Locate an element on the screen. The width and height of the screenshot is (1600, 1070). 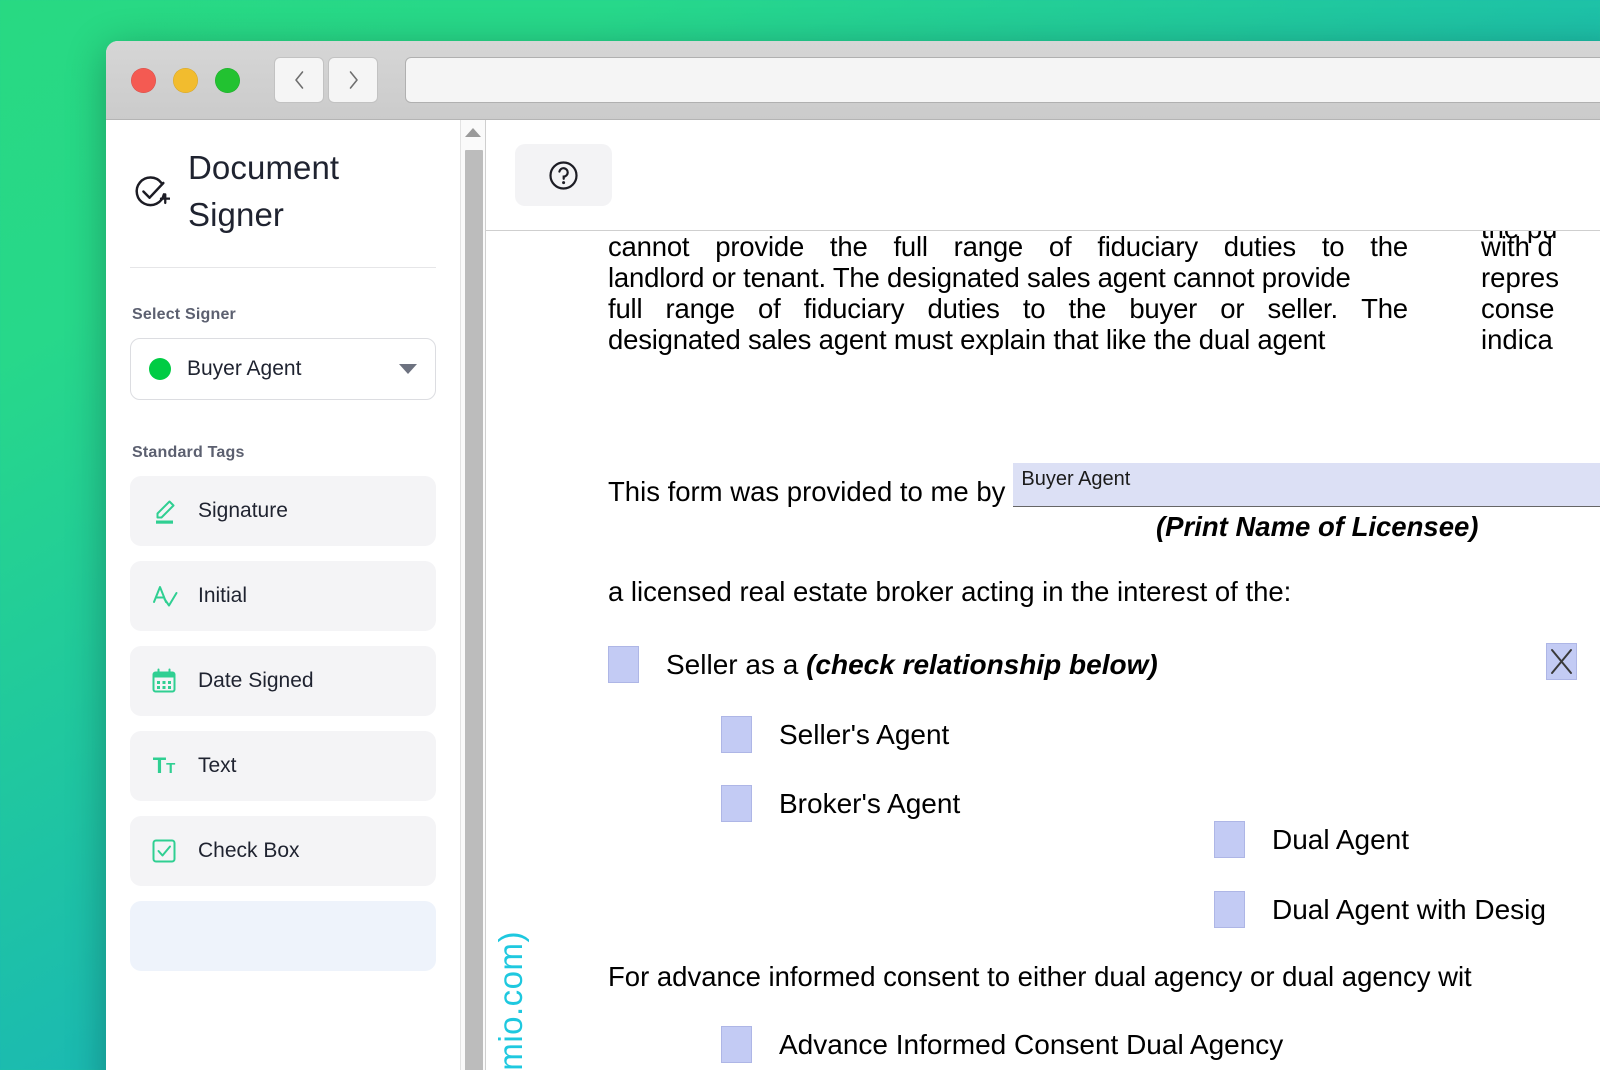
question-circle-icon is located at coordinates (563, 175).